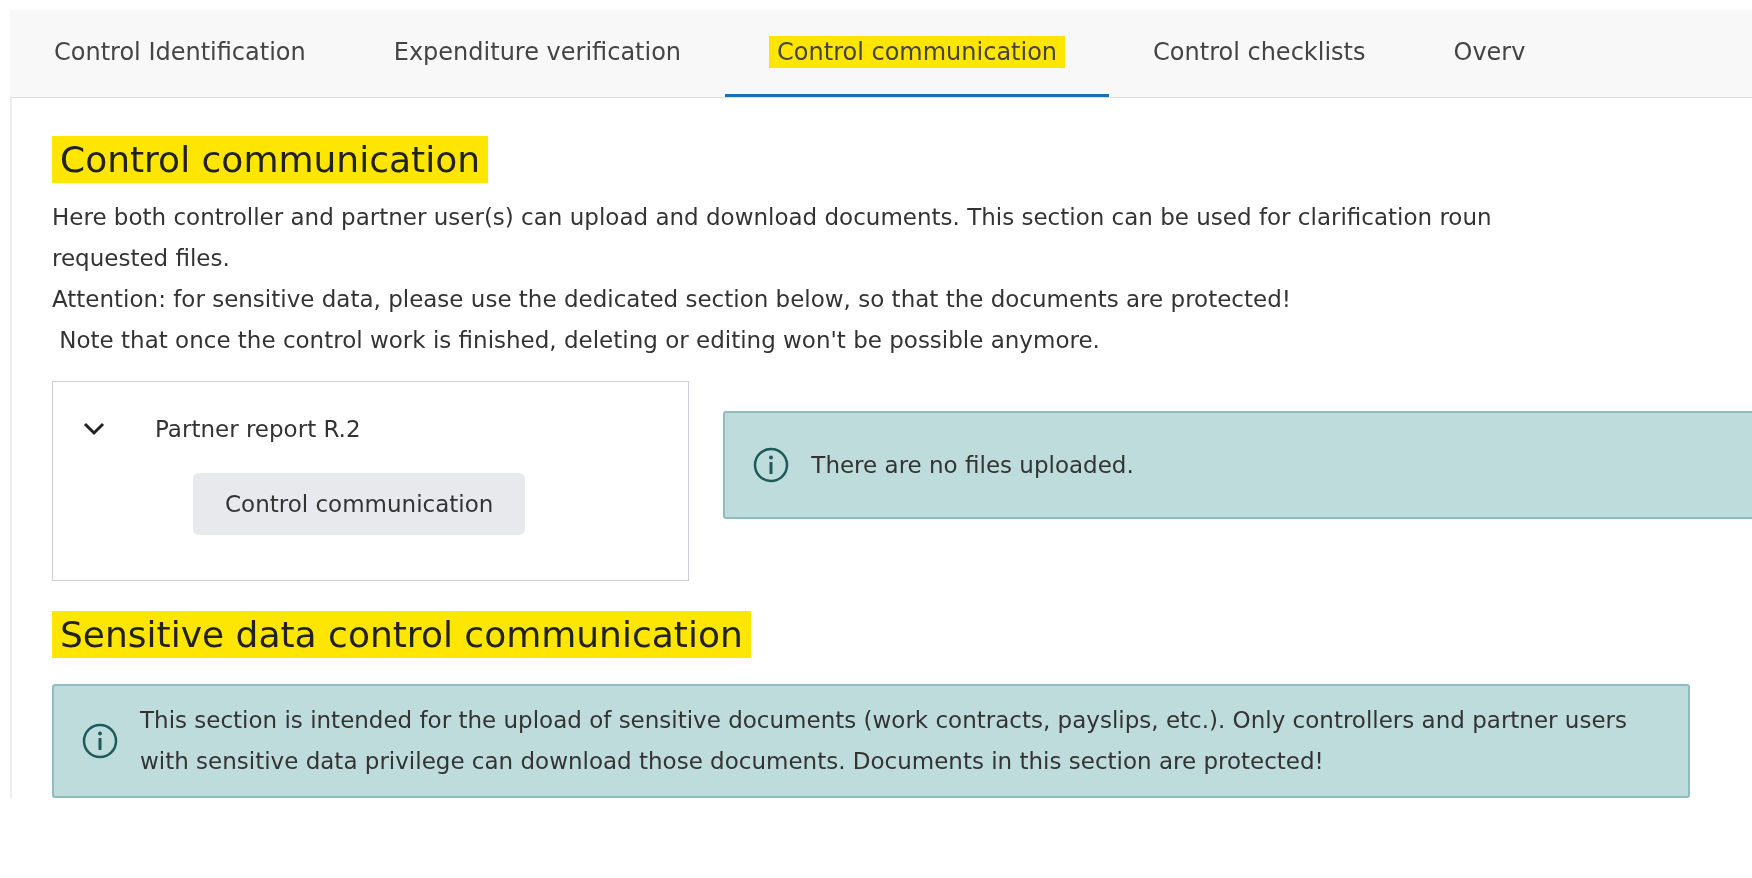 The image size is (1752, 878). Describe the element at coordinates (94, 429) in the screenshot. I see `chevron-icon` at that location.